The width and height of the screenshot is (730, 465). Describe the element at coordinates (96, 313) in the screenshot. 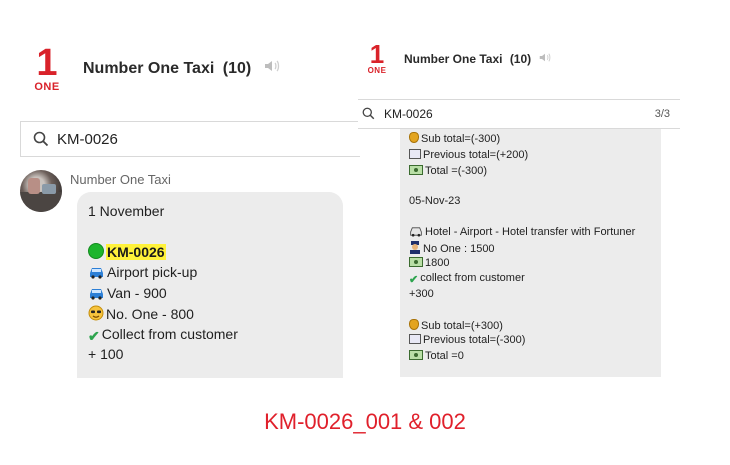

I see `sunglasses-face-icon` at that location.